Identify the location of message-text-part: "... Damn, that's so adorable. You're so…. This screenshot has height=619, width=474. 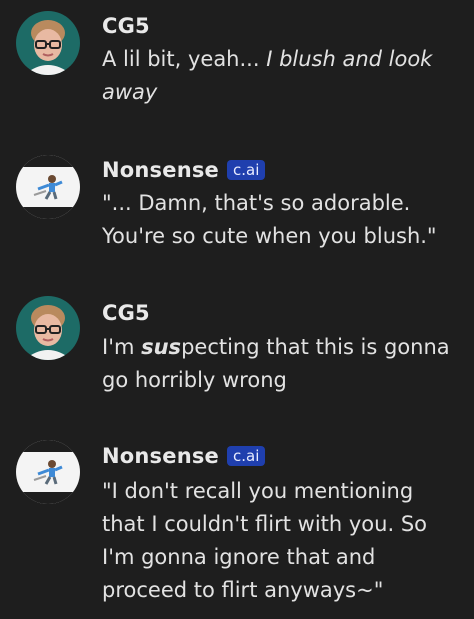
(269, 219).